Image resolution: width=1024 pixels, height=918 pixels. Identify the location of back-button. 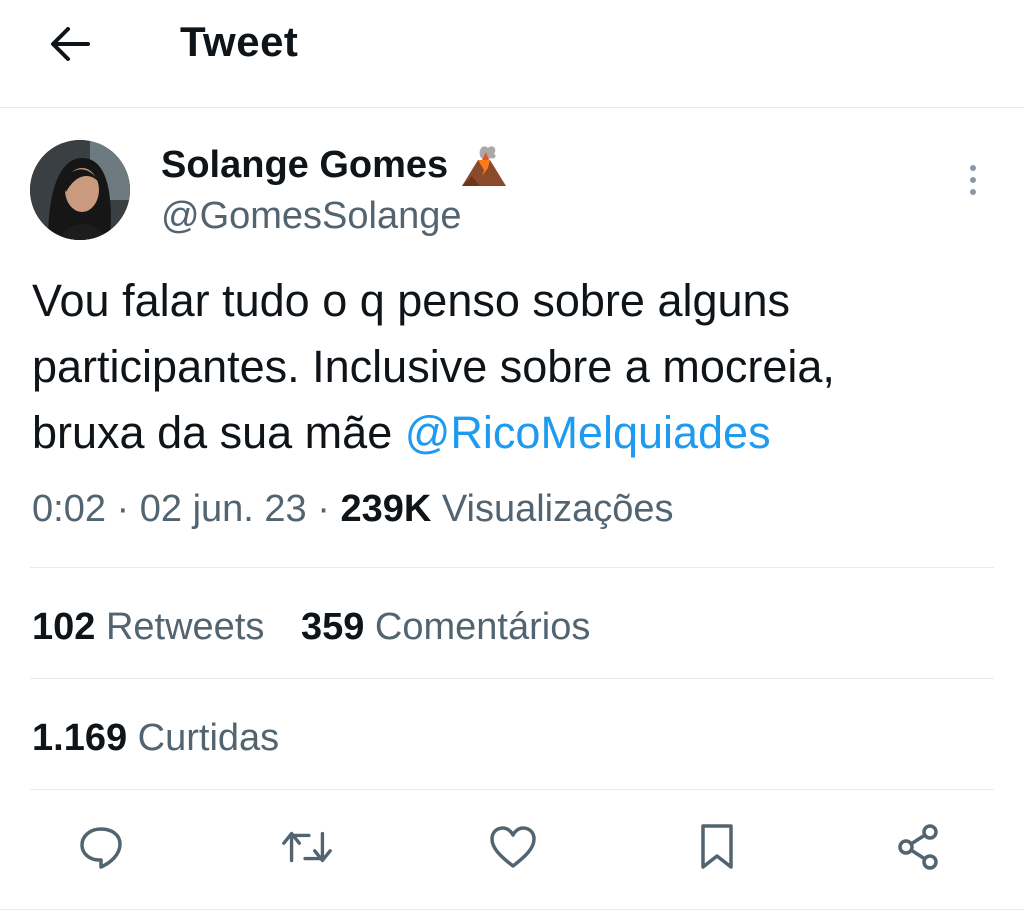
(70, 44).